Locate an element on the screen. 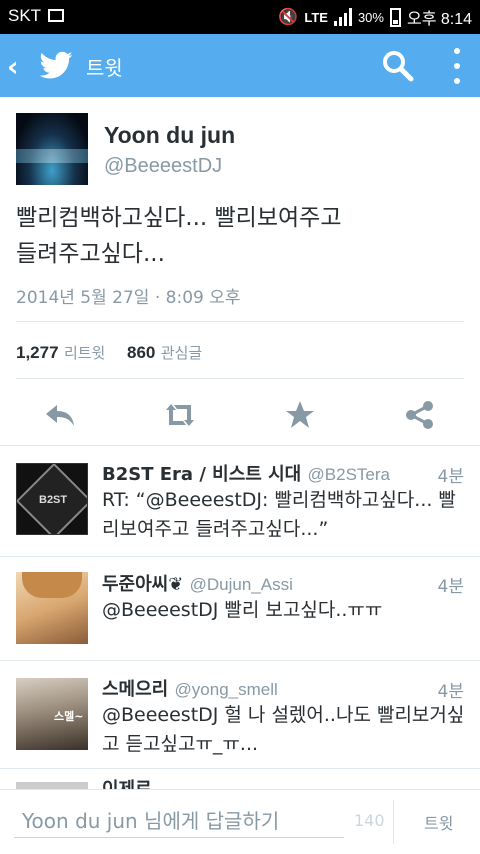  reply-text: @BeeeestDJ 빨리 보고싶다..ㅠㅠ is located at coordinates (242, 610).